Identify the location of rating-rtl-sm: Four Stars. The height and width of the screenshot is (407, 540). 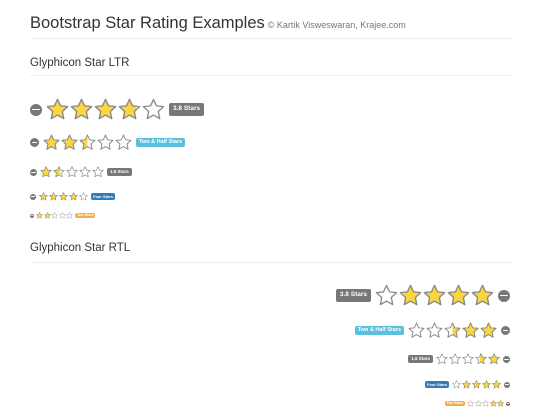
(467, 384).